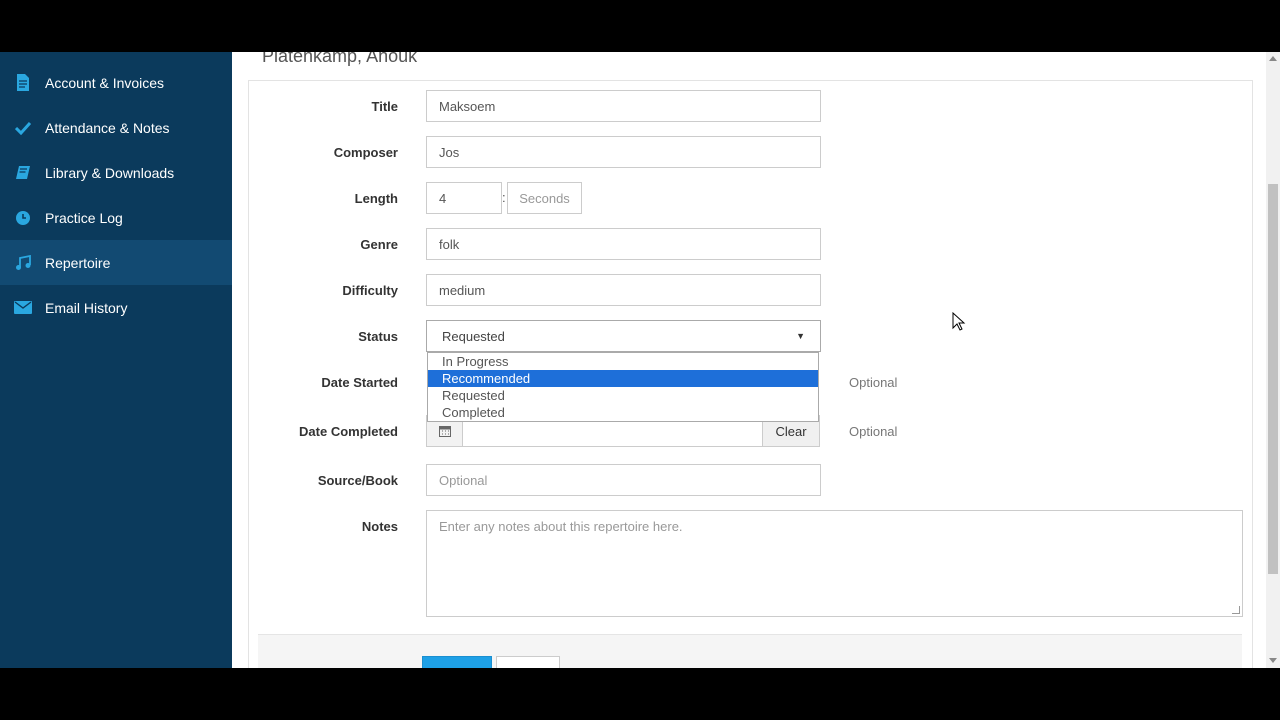  Describe the element at coordinates (640, 26) in the screenshot. I see `letterbox-top` at that location.